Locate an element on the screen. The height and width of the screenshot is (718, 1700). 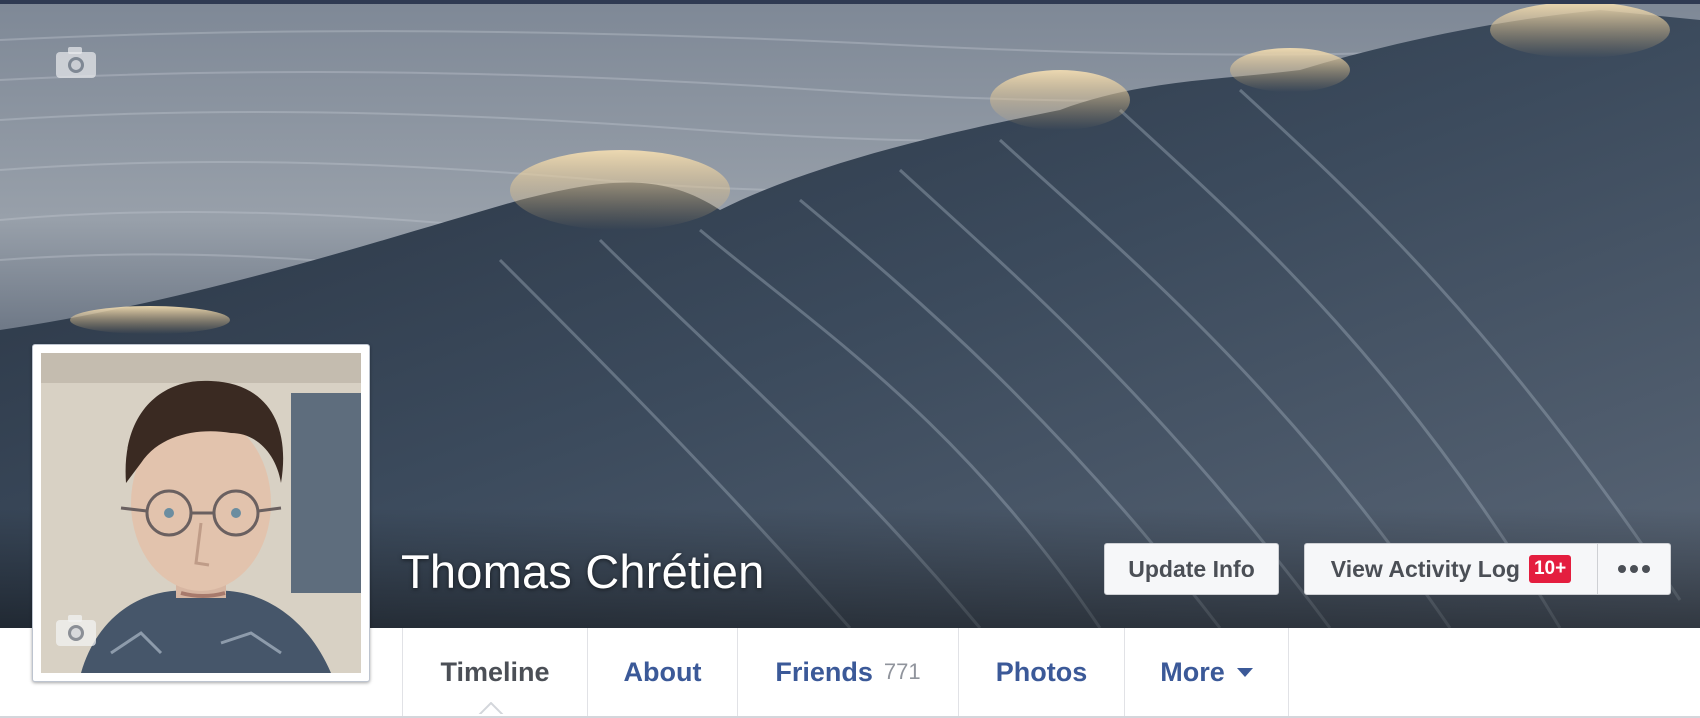
tab-about: About is located at coordinates (662, 672).